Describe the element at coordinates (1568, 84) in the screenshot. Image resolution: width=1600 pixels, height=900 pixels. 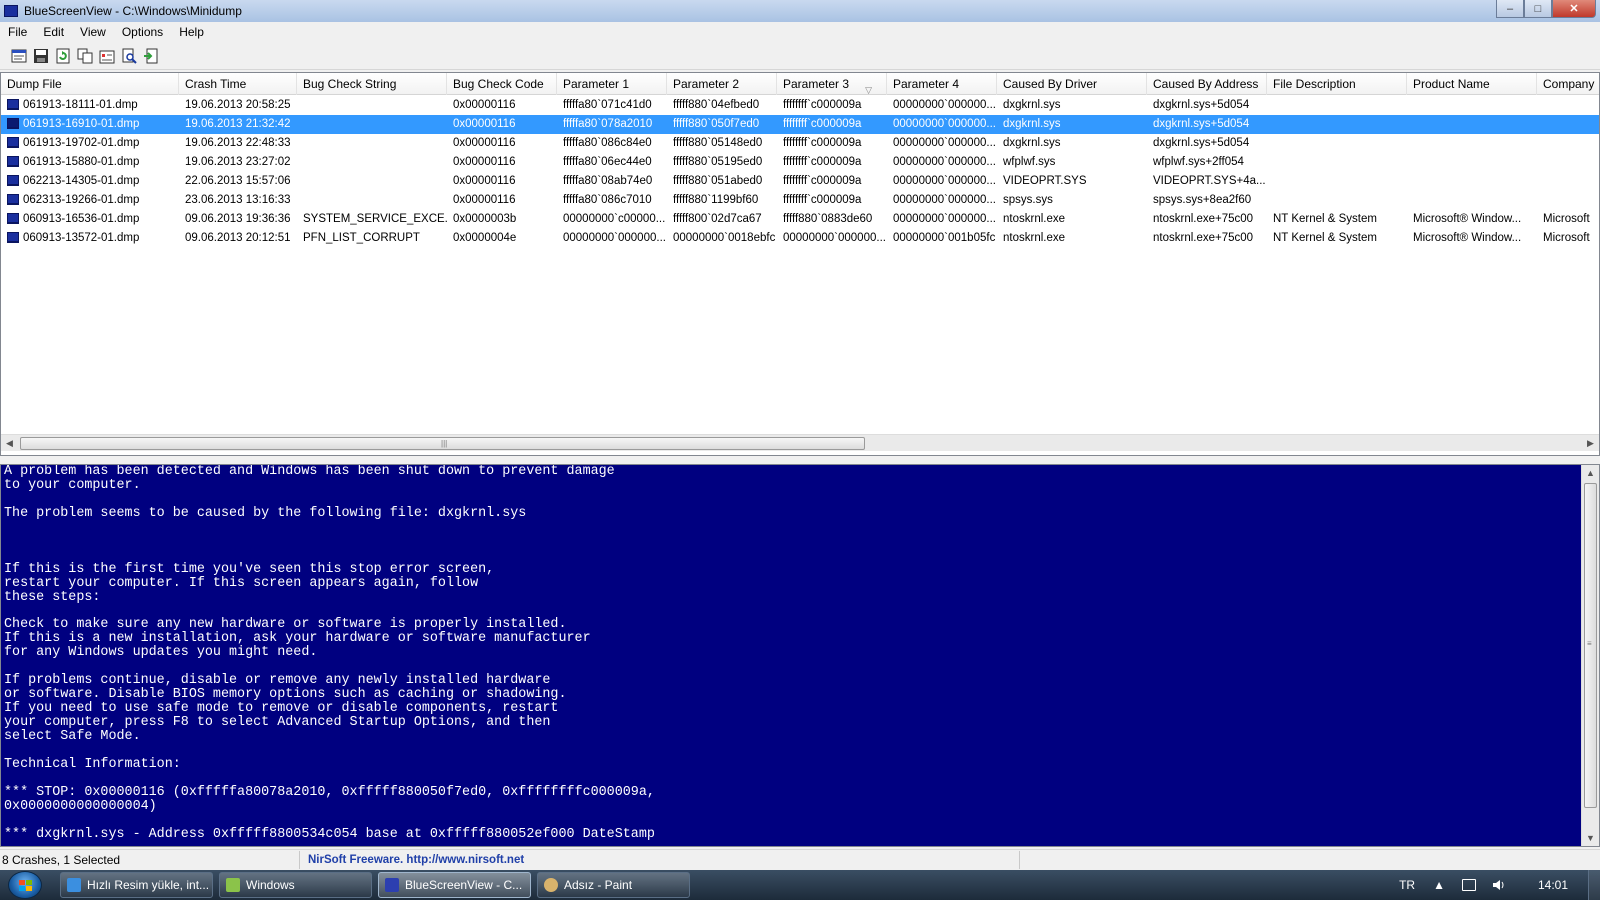
I see `column-company: Company` at that location.